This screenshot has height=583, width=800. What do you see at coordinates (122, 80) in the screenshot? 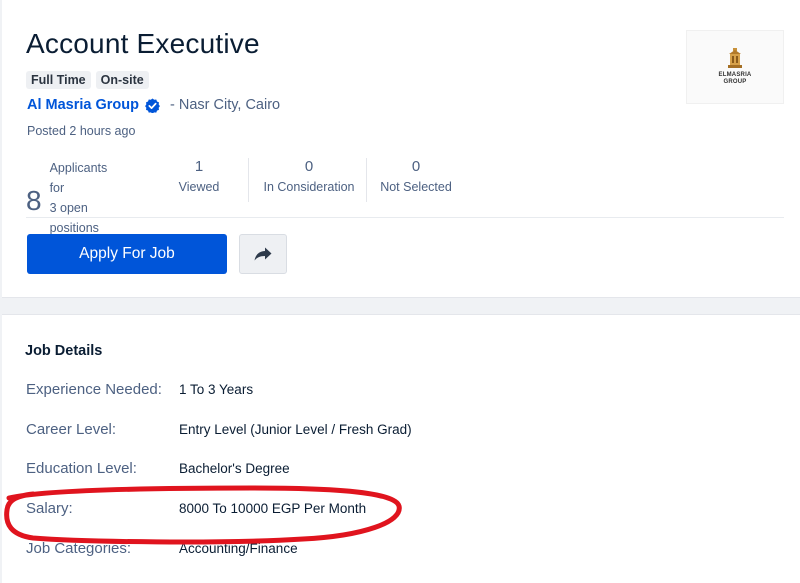
I see `tag-on-site: On-site` at bounding box center [122, 80].